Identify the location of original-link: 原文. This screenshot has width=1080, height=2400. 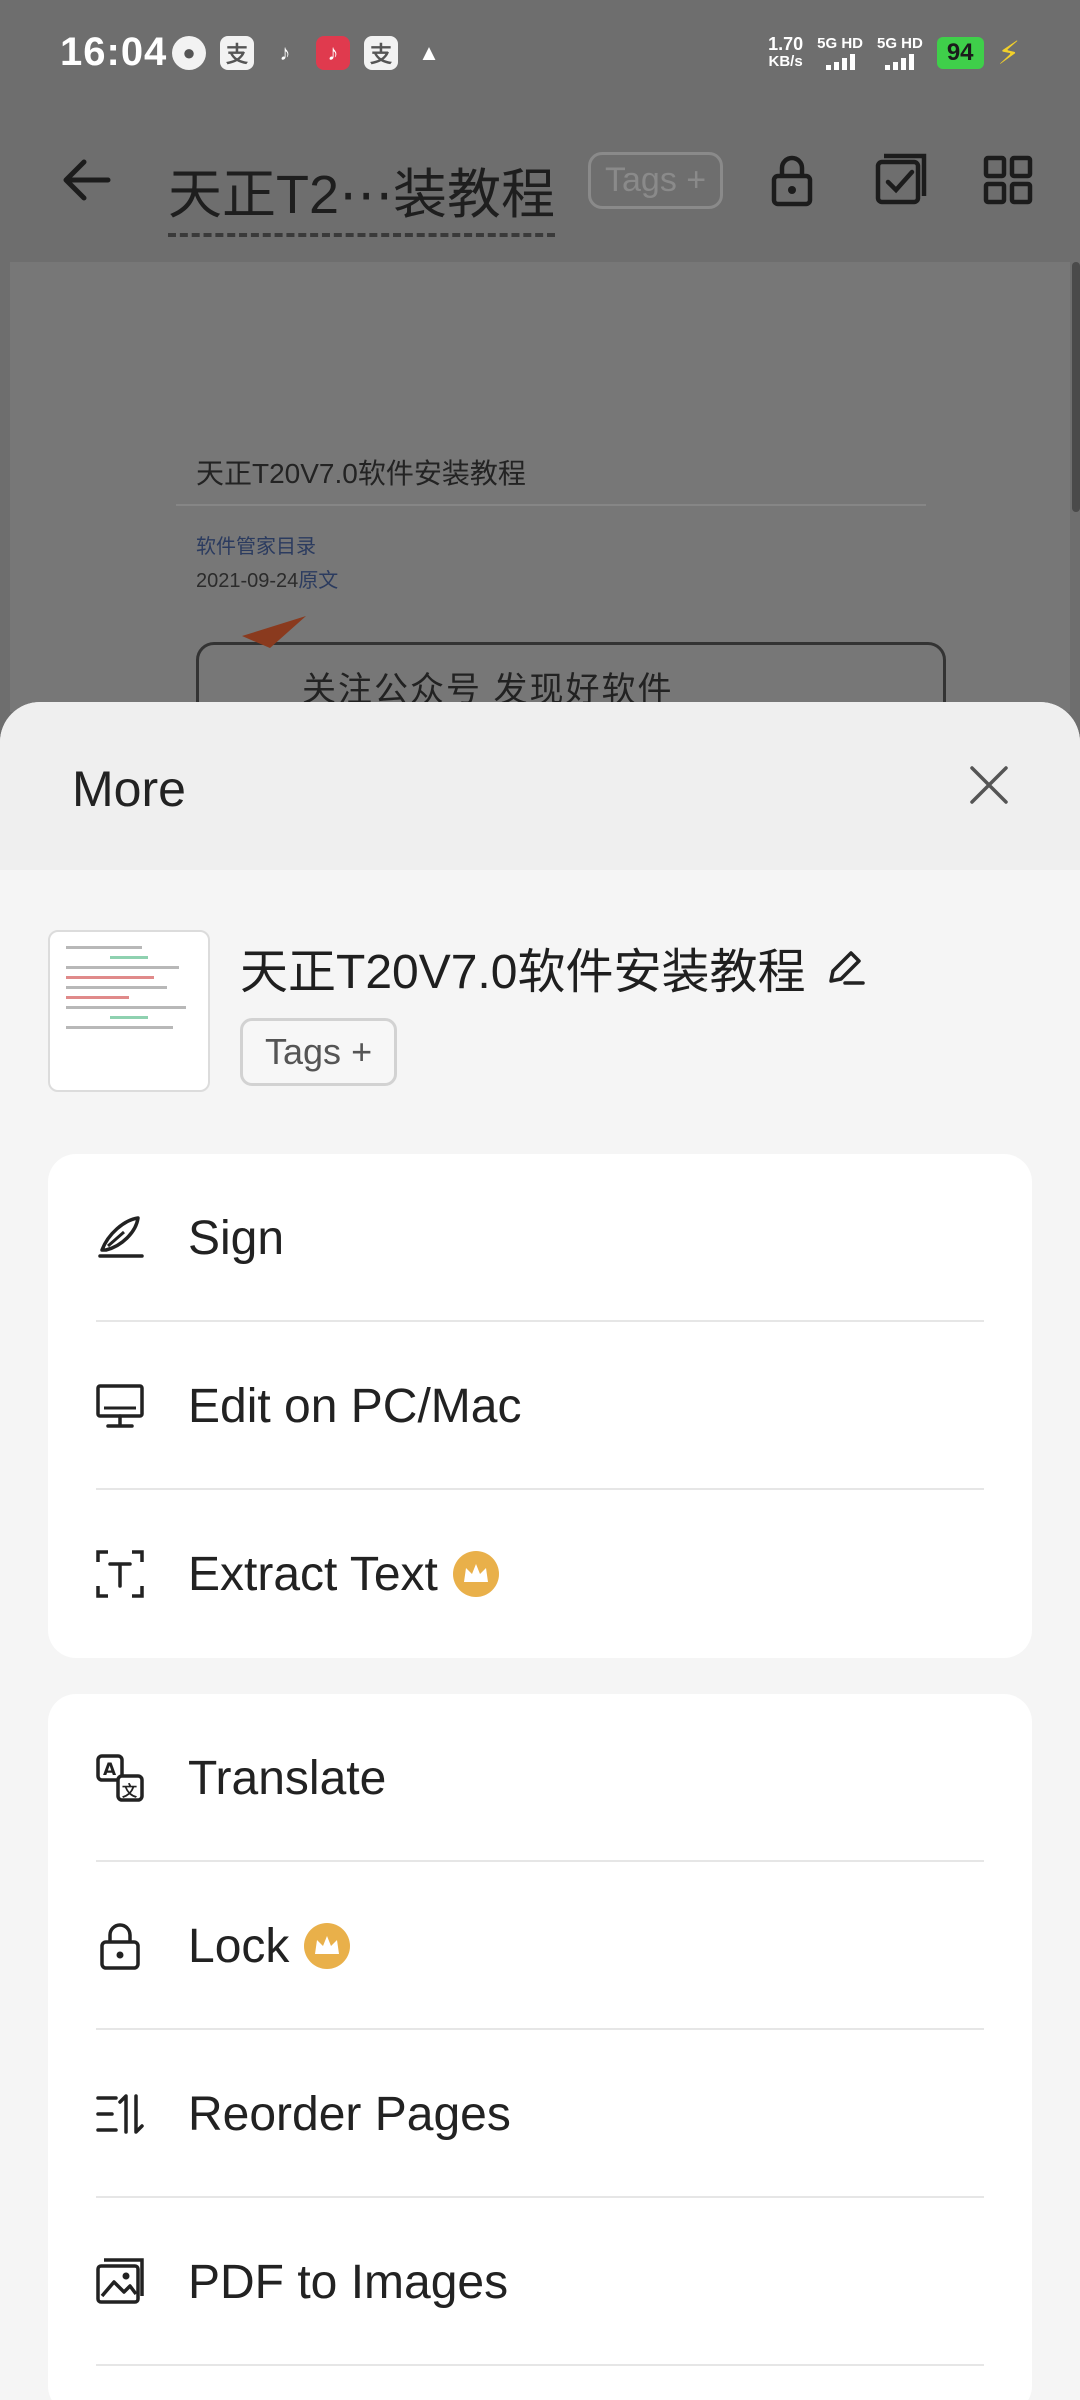
(318, 581).